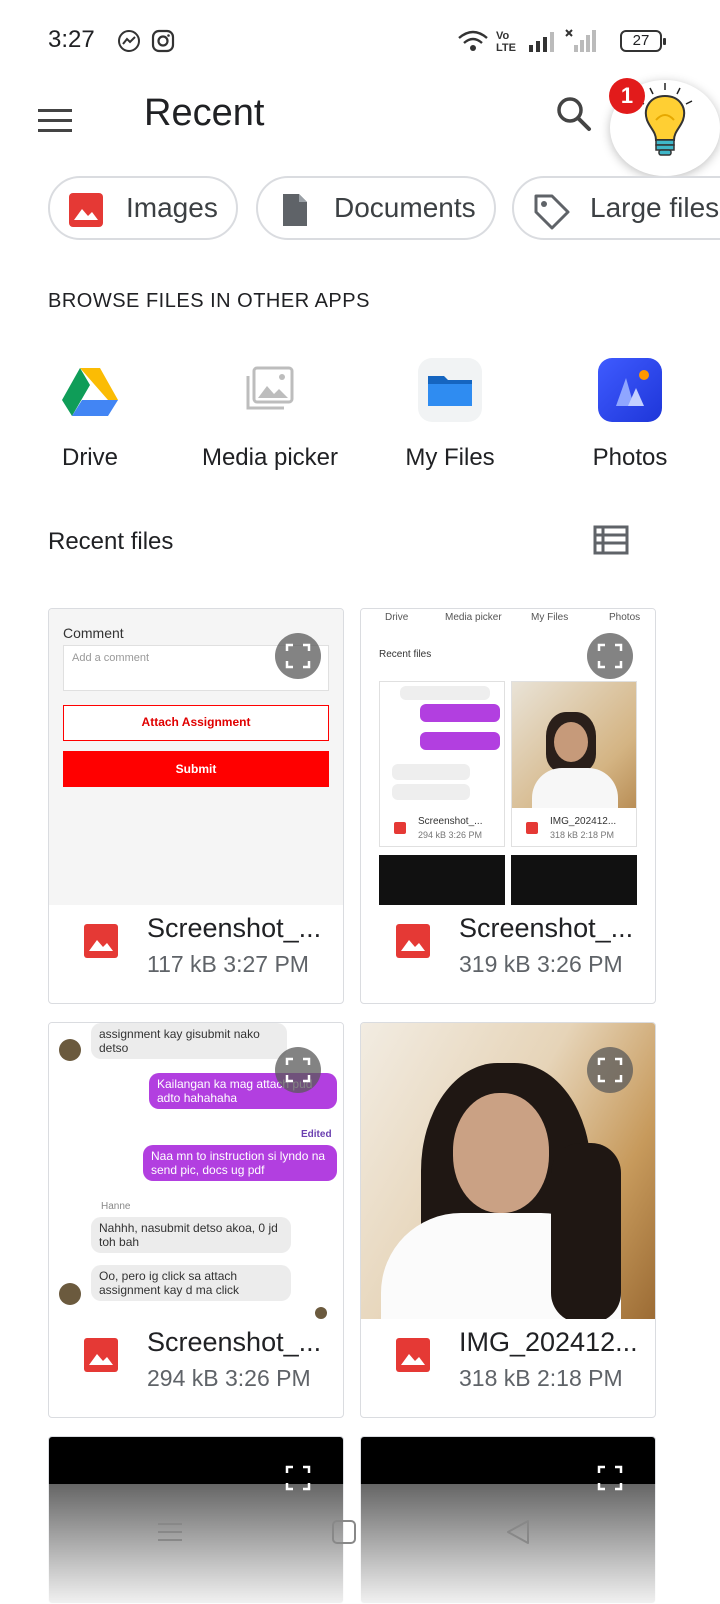 The image size is (720, 1604). Describe the element at coordinates (294, 210) in the screenshot. I see `document-icon` at that location.